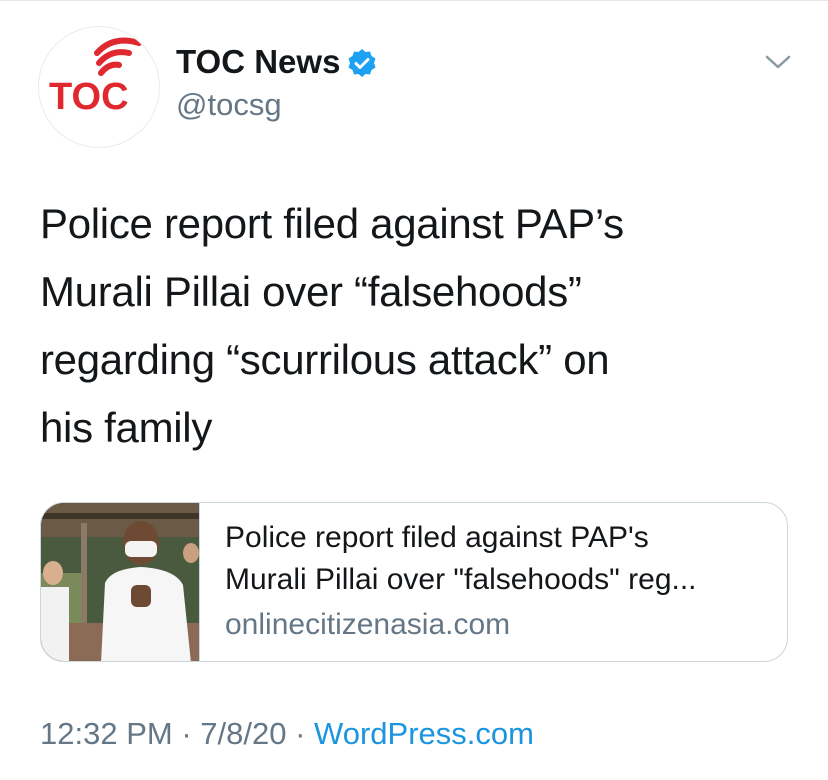 The width and height of the screenshot is (828, 780). Describe the element at coordinates (106, 733) in the screenshot. I see `tweet-time: 12:32 PM` at that location.